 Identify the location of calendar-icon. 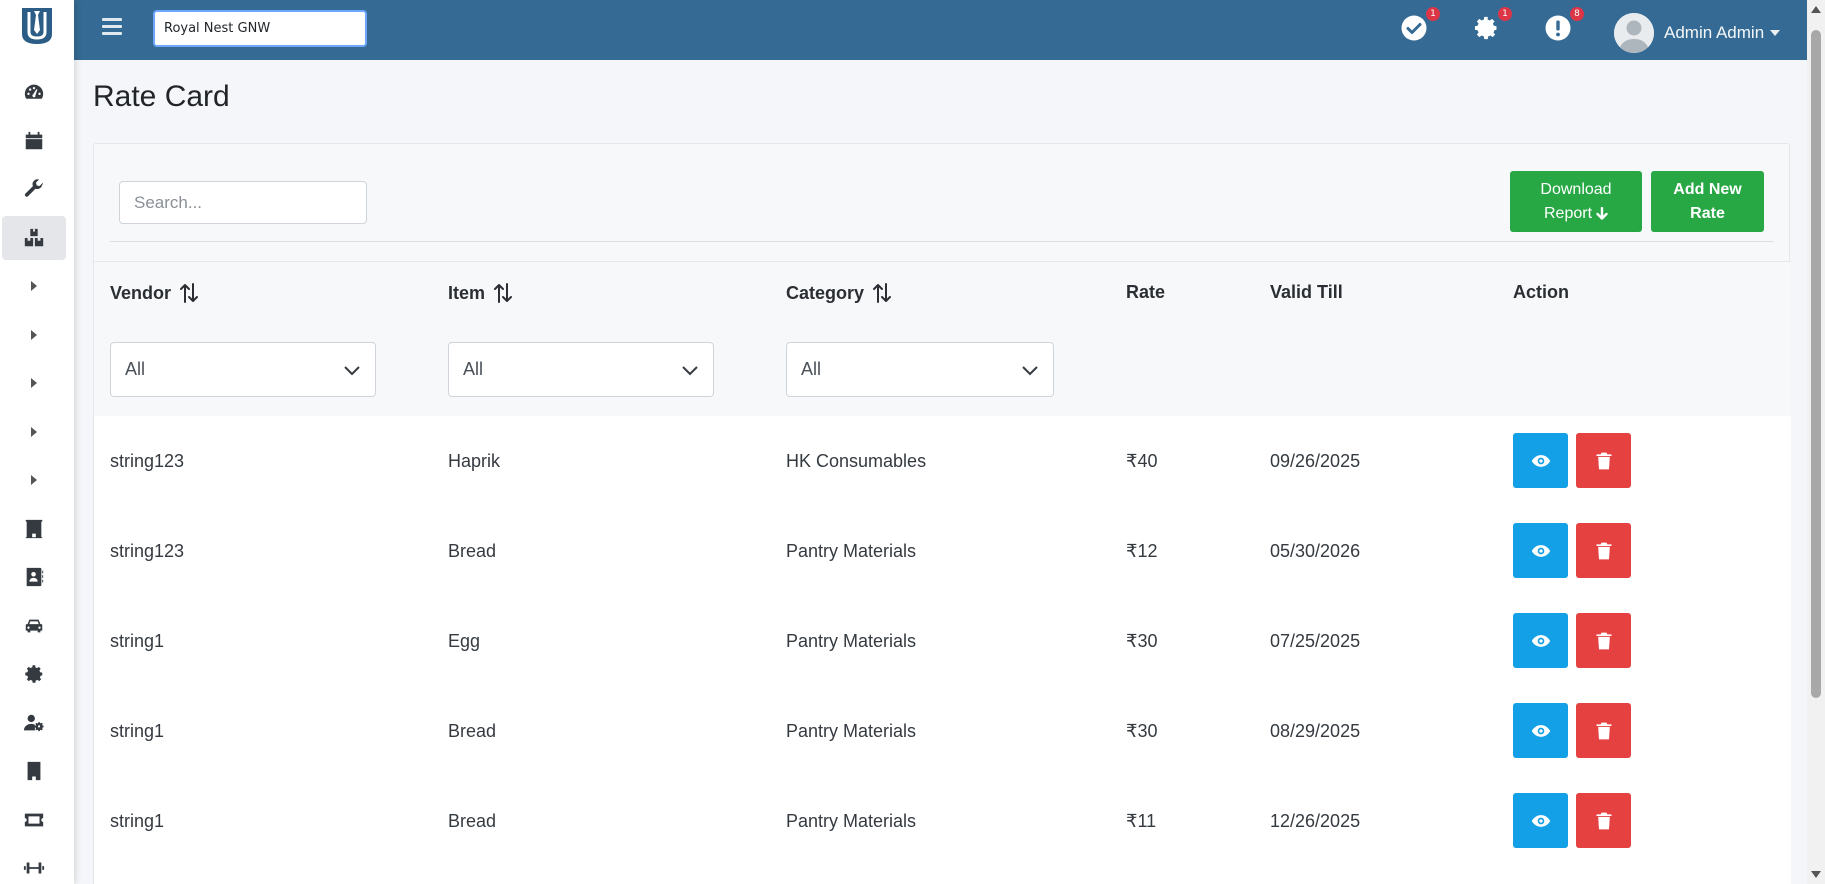
(34, 140).